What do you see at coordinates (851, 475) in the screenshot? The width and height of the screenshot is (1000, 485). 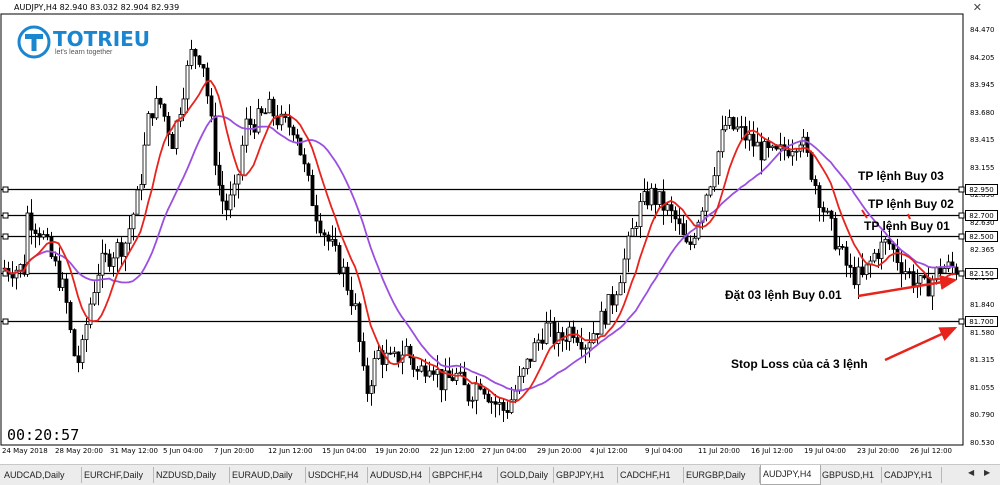 I see `tab-gbpusd-h1: GBPUSD,H1` at bounding box center [851, 475].